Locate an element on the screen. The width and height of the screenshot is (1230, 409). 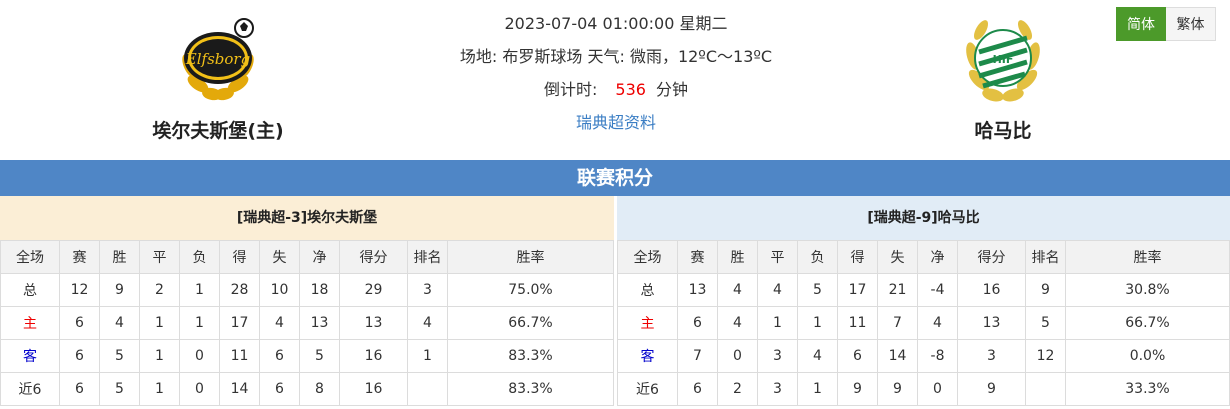
match-venue-weather: 场地: 布罗斯球场 天气: 微雨，12ºC～13ºC is located at coordinates (616, 56).